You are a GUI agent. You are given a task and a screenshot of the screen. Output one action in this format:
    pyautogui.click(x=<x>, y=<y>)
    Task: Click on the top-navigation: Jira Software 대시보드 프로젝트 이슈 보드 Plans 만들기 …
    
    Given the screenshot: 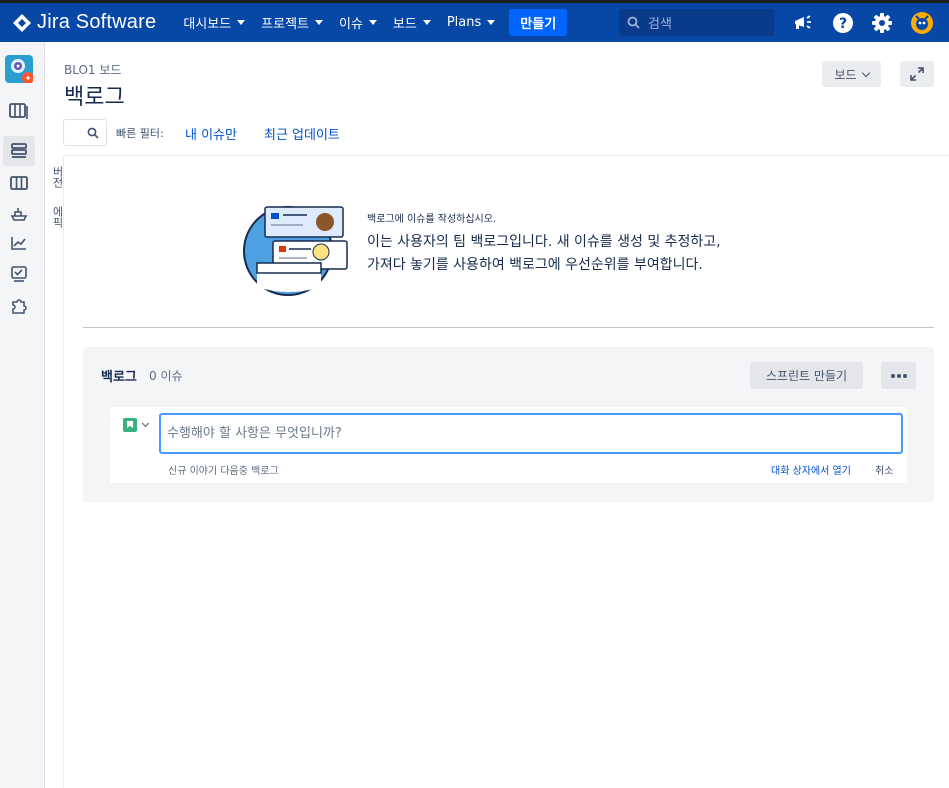 What is the action you would take?
    pyautogui.click(x=474, y=21)
    